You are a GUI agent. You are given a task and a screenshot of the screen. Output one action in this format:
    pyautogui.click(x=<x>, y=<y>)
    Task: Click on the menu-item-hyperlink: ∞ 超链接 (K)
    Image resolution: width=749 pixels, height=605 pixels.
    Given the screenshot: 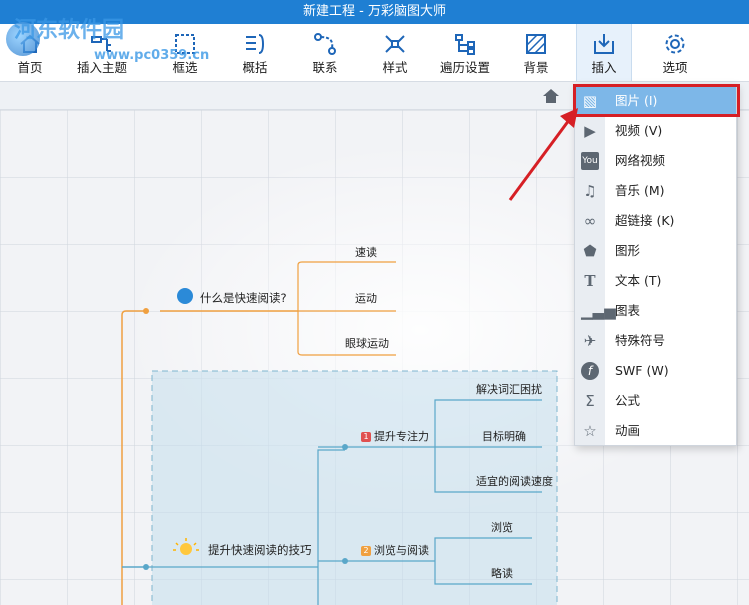 What is the action you would take?
    pyautogui.click(x=655, y=221)
    